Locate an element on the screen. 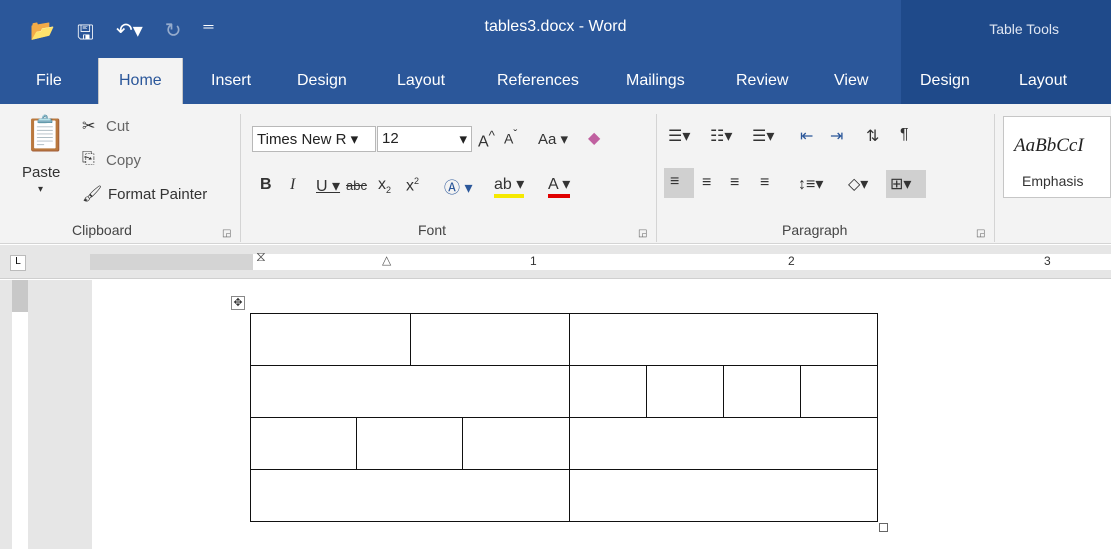 The height and width of the screenshot is (549, 1111). copy-icon: ⎘ is located at coordinates (88, 159).